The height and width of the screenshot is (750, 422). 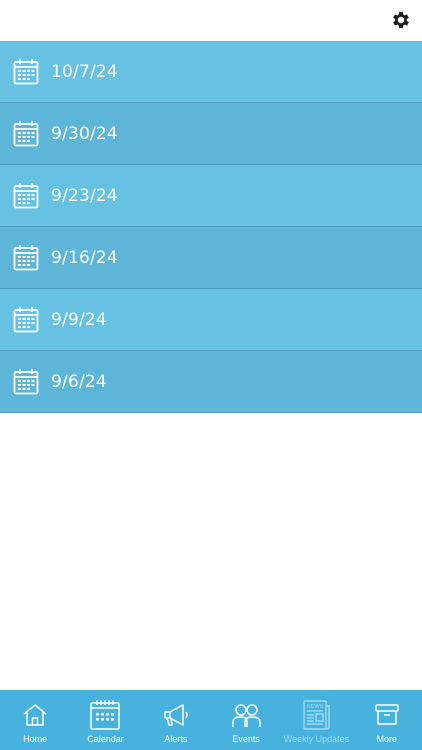 What do you see at coordinates (84, 195) in the screenshot?
I see `list-item-date: 9/23/24` at bounding box center [84, 195].